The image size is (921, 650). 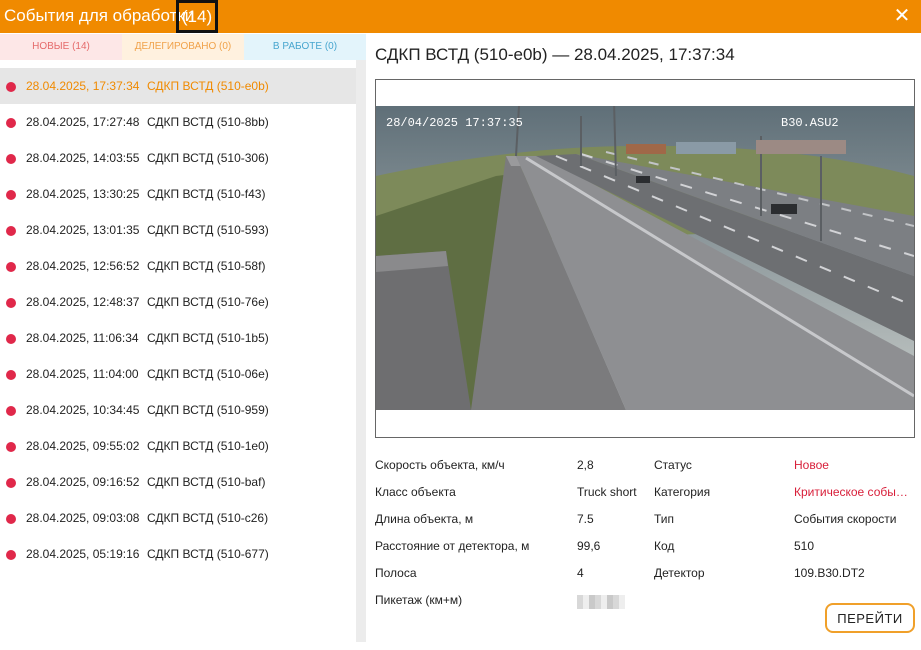 I want to click on event-datetime: 28.04.2025, 13:30:25, so click(x=83, y=194).